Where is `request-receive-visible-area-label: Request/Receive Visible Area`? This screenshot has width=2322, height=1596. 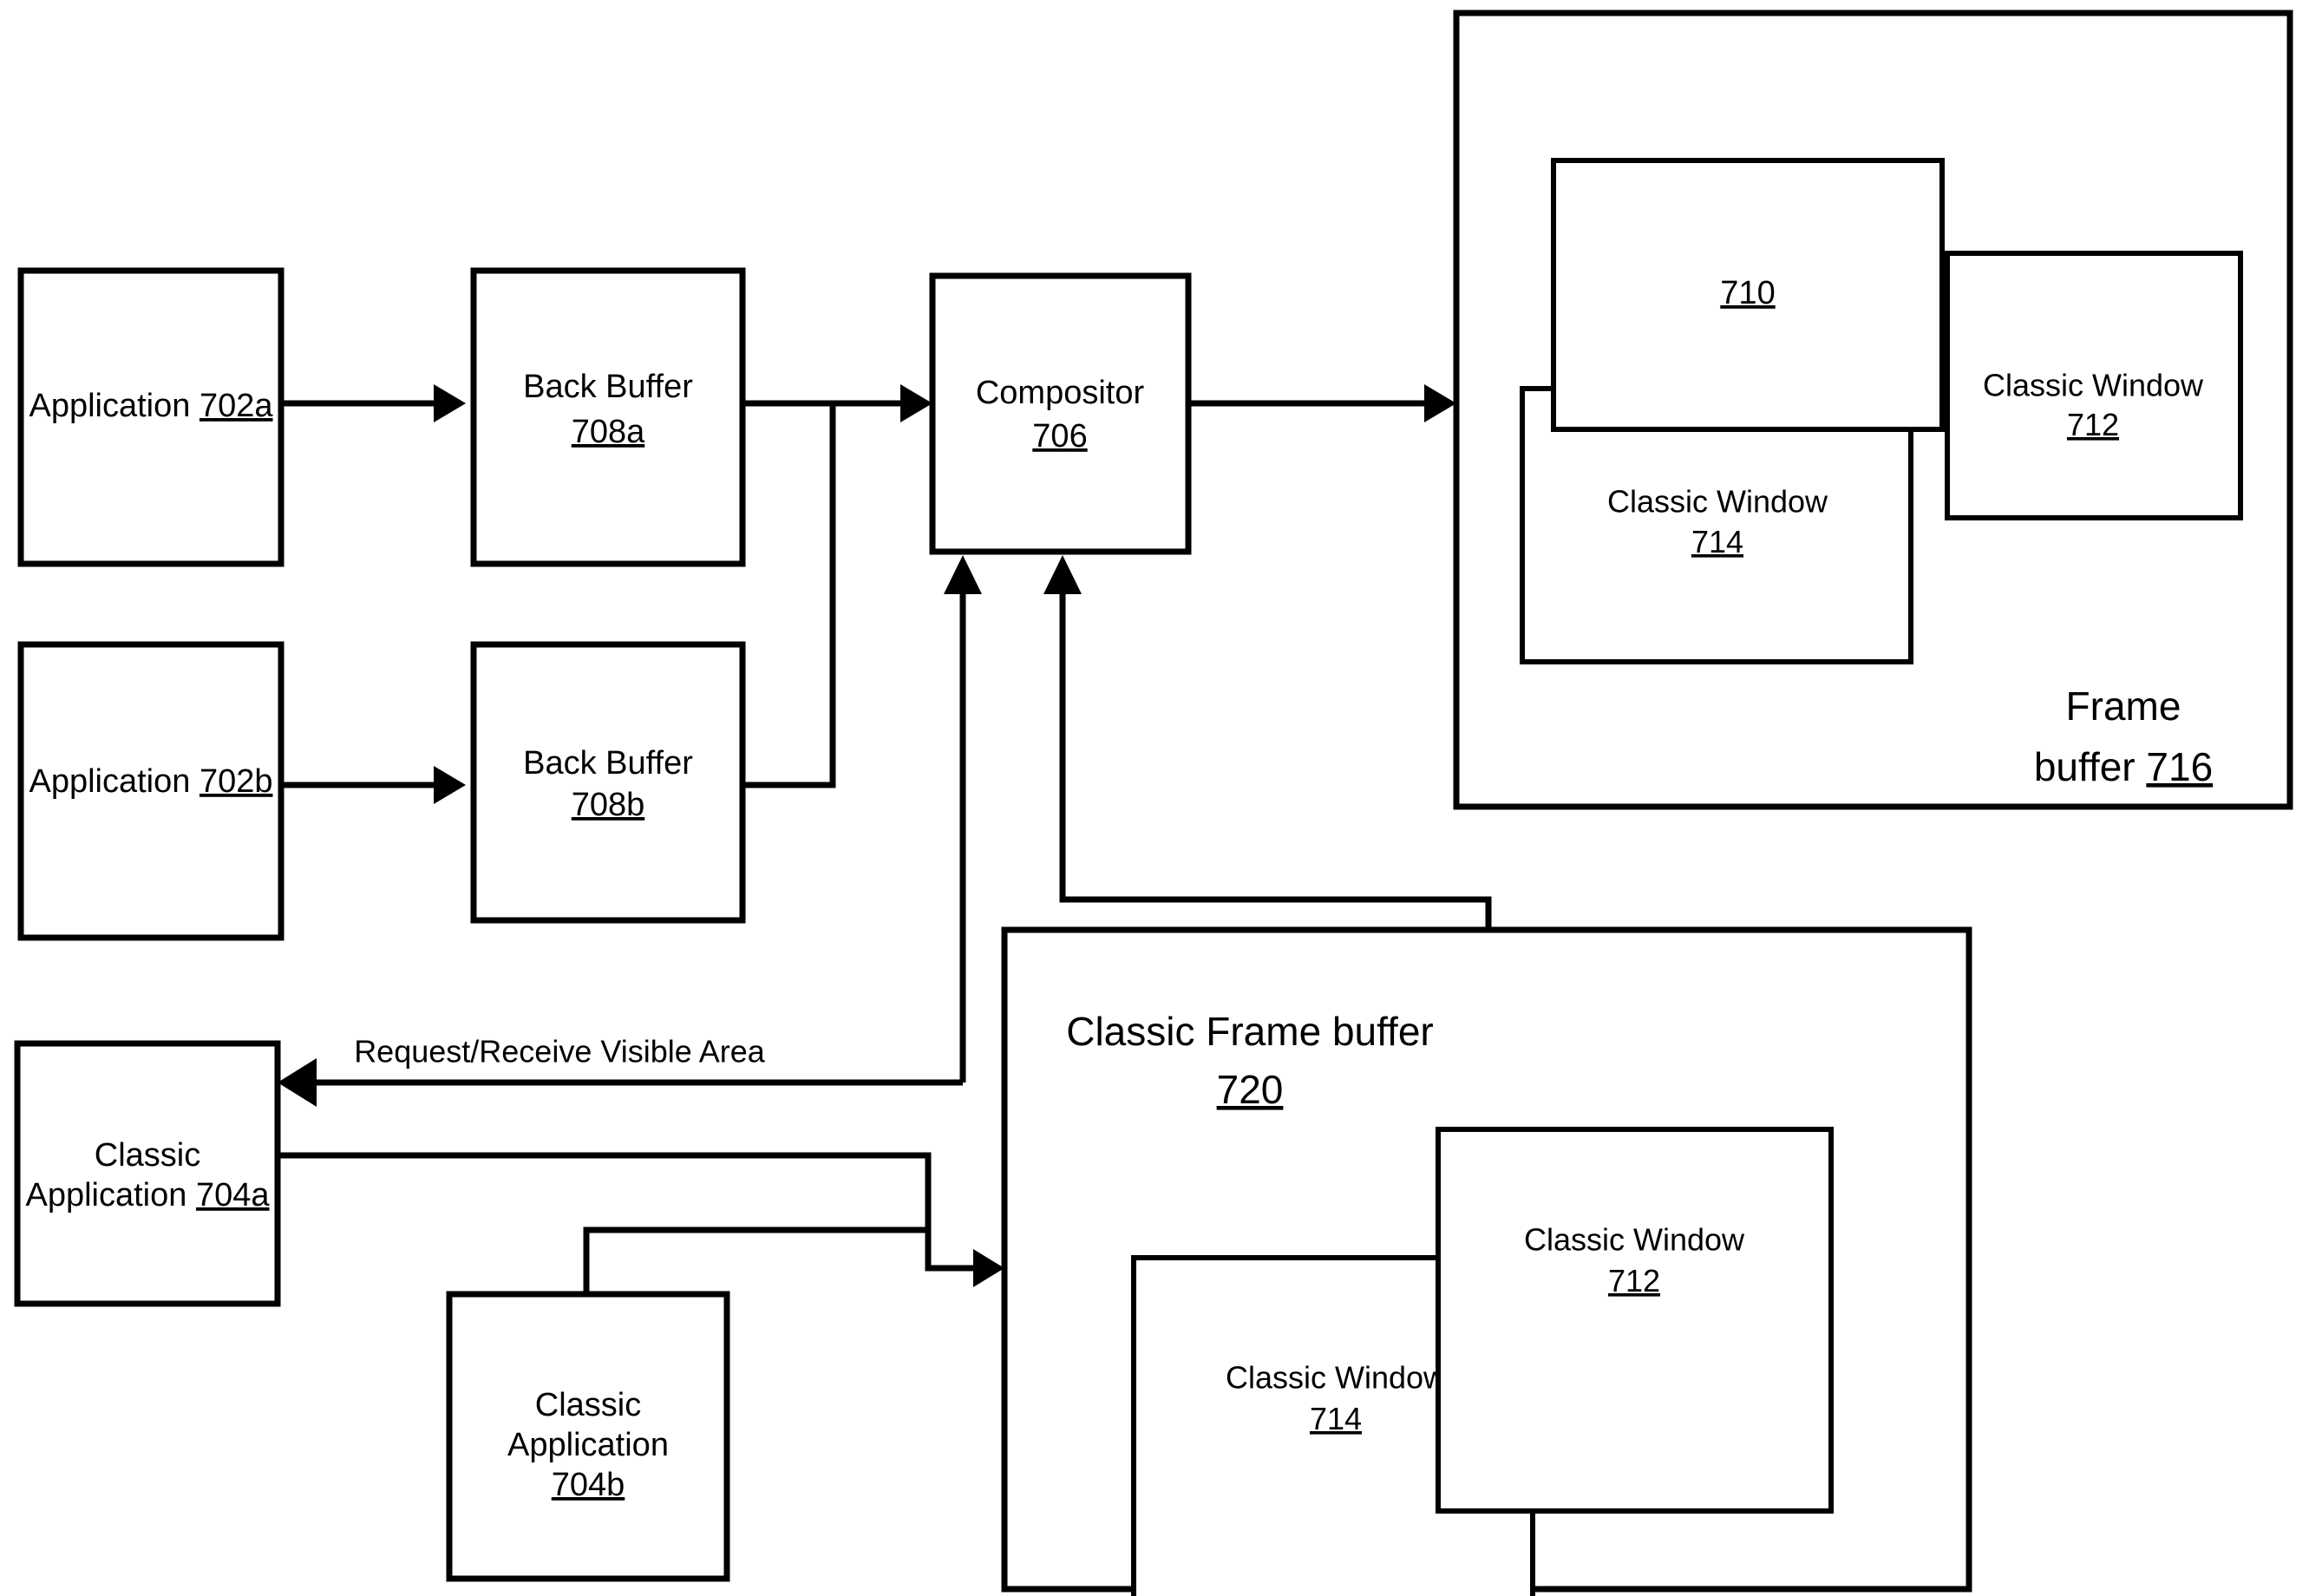
request-receive-visible-area-label: Request/Receive Visible Area is located at coordinates (560, 1051).